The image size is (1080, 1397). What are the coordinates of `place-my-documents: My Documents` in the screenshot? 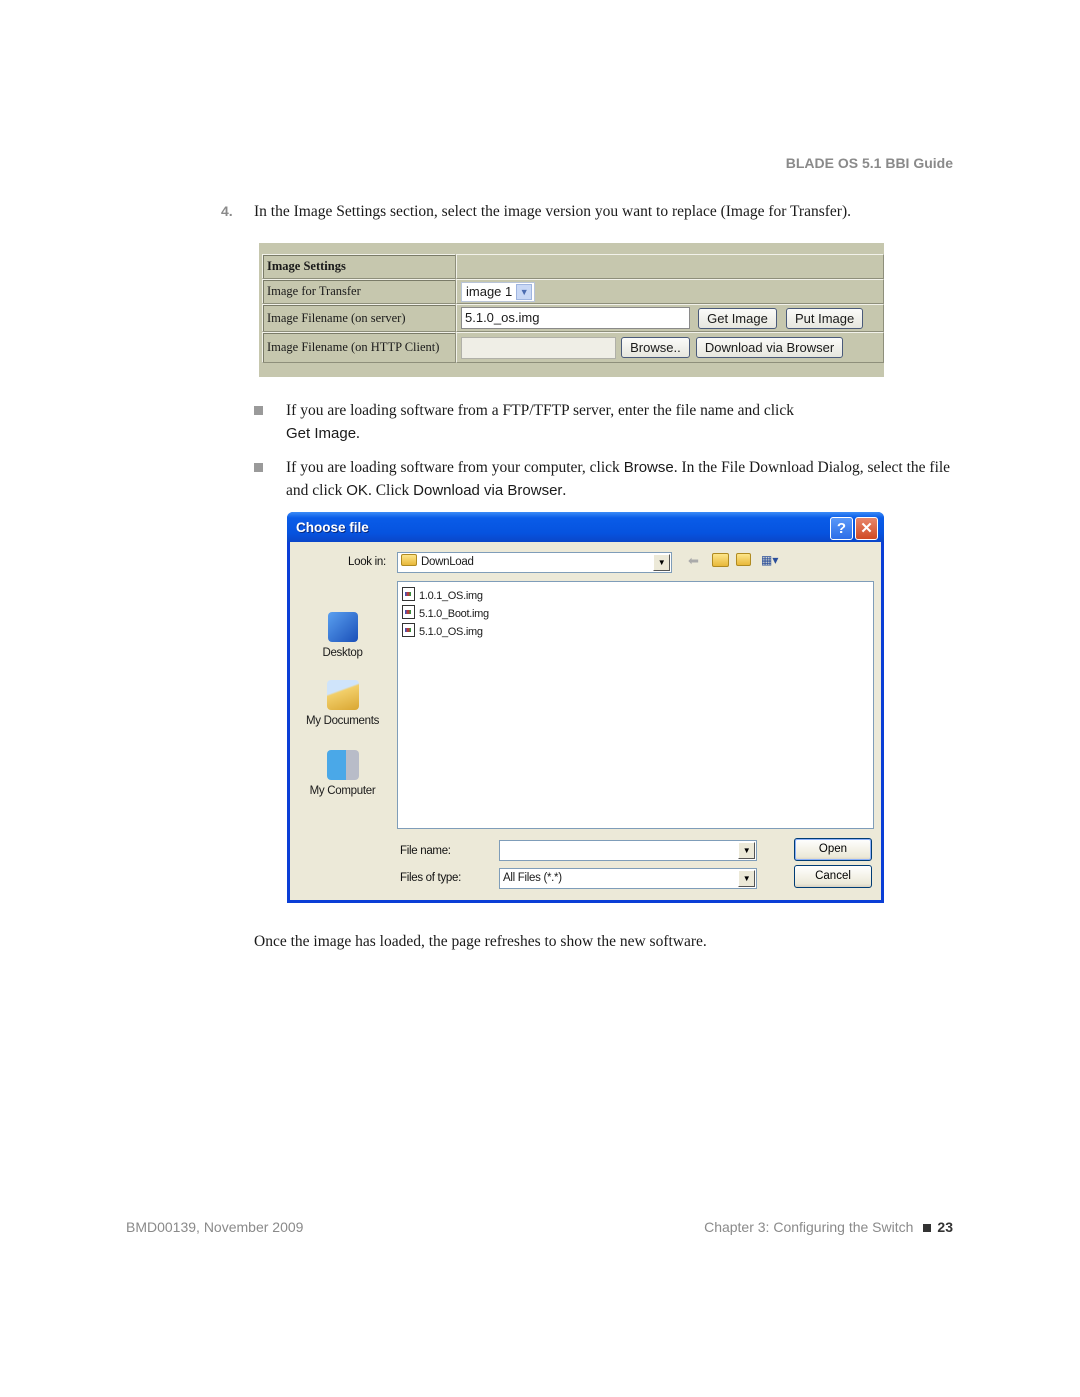 It's located at (342, 703).